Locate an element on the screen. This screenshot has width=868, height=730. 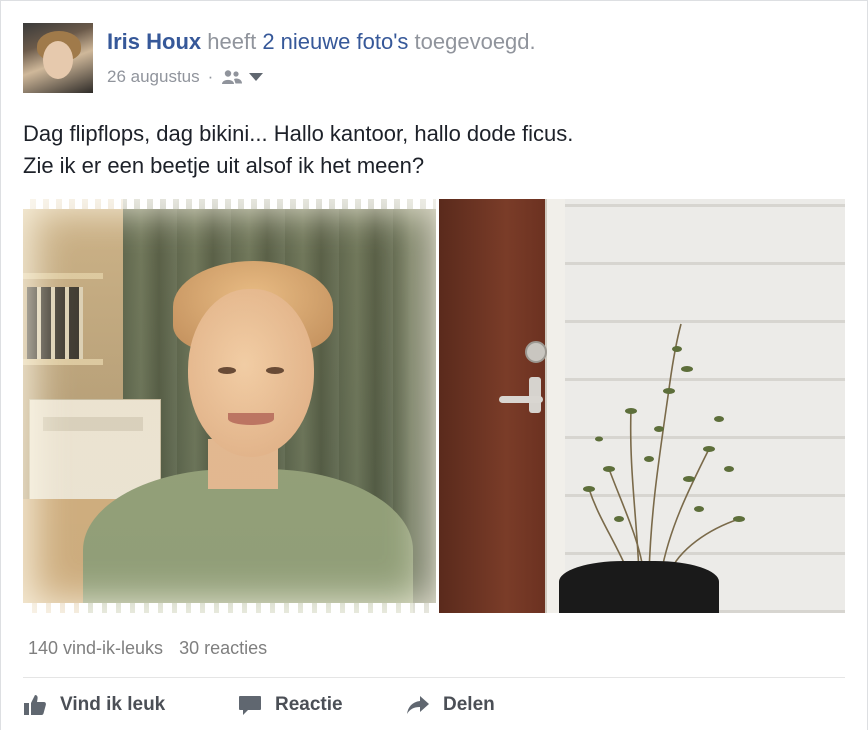
author-name-link: Iris Houx is located at coordinates (154, 41).